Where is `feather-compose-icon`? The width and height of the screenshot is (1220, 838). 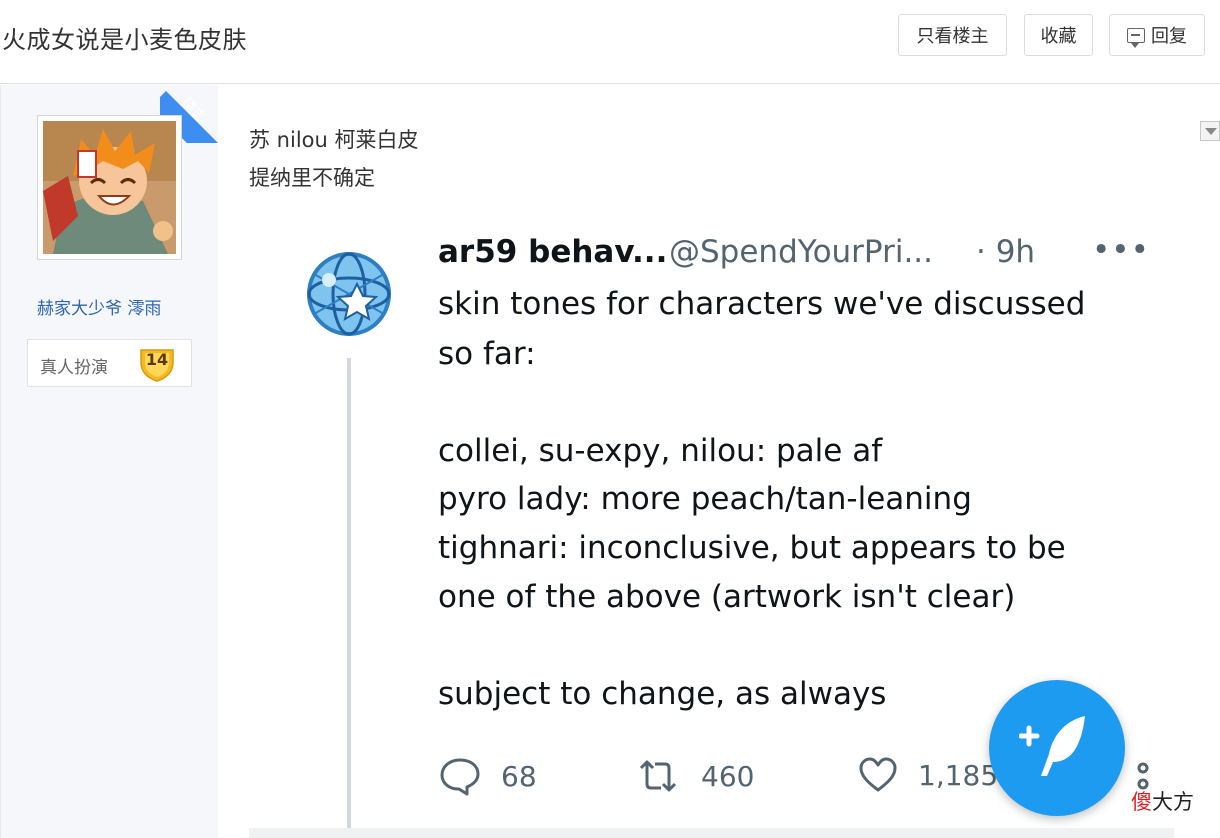
feather-compose-icon is located at coordinates (1052, 746).